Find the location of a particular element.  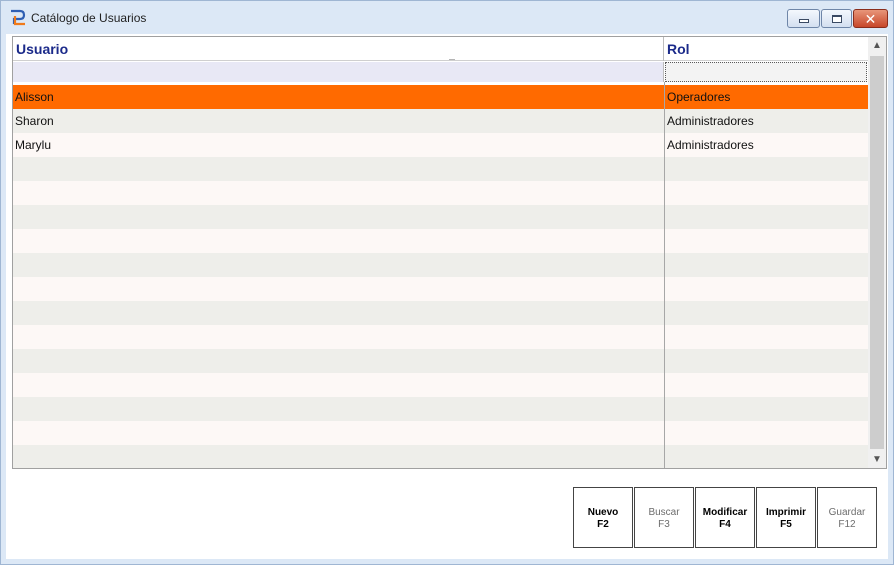

sort-indicator is located at coordinates (452, 59).